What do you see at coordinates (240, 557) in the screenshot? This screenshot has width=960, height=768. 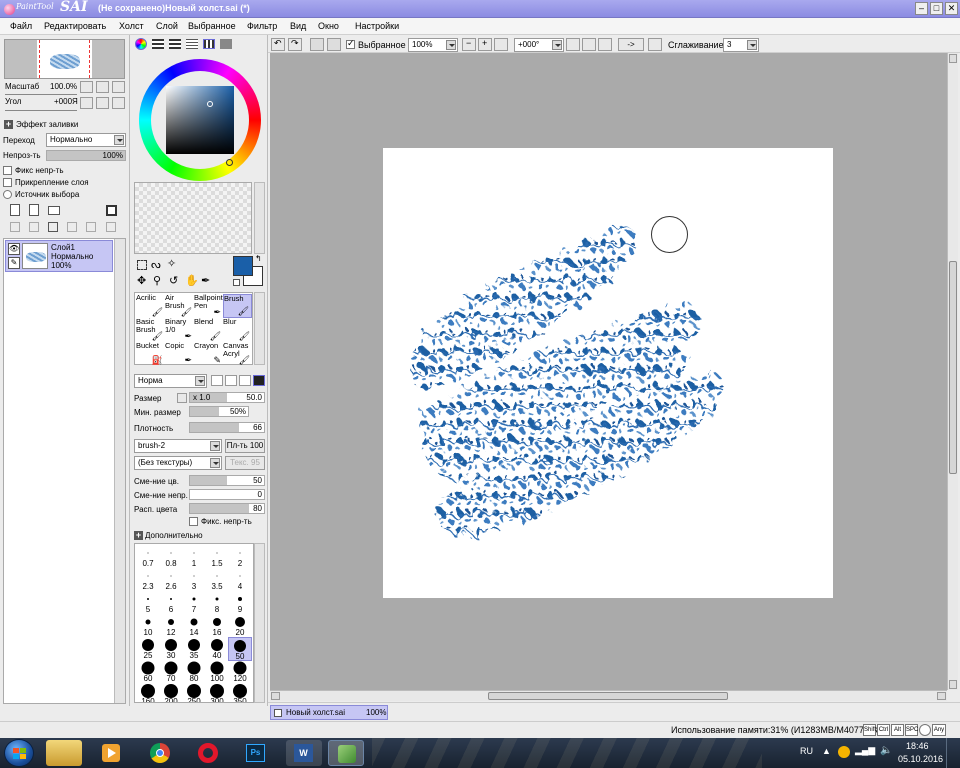 I see `brush-size-option: 2` at bounding box center [240, 557].